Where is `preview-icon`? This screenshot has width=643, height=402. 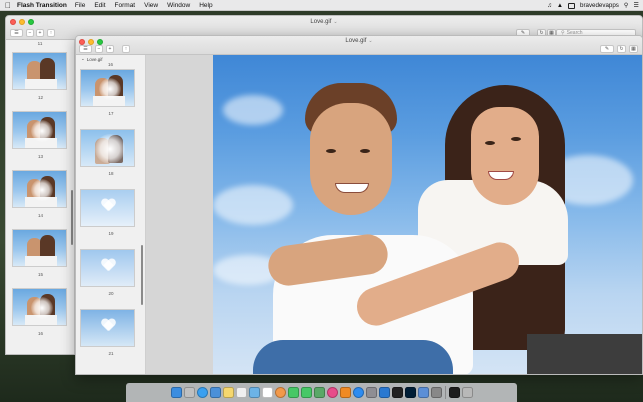 preview-icon is located at coordinates (254, 392).